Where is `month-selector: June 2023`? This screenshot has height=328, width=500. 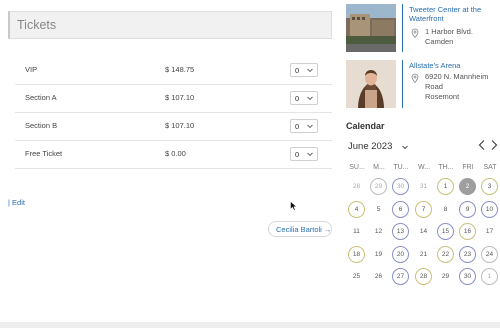
month-selector: June 2023 is located at coordinates (370, 146).